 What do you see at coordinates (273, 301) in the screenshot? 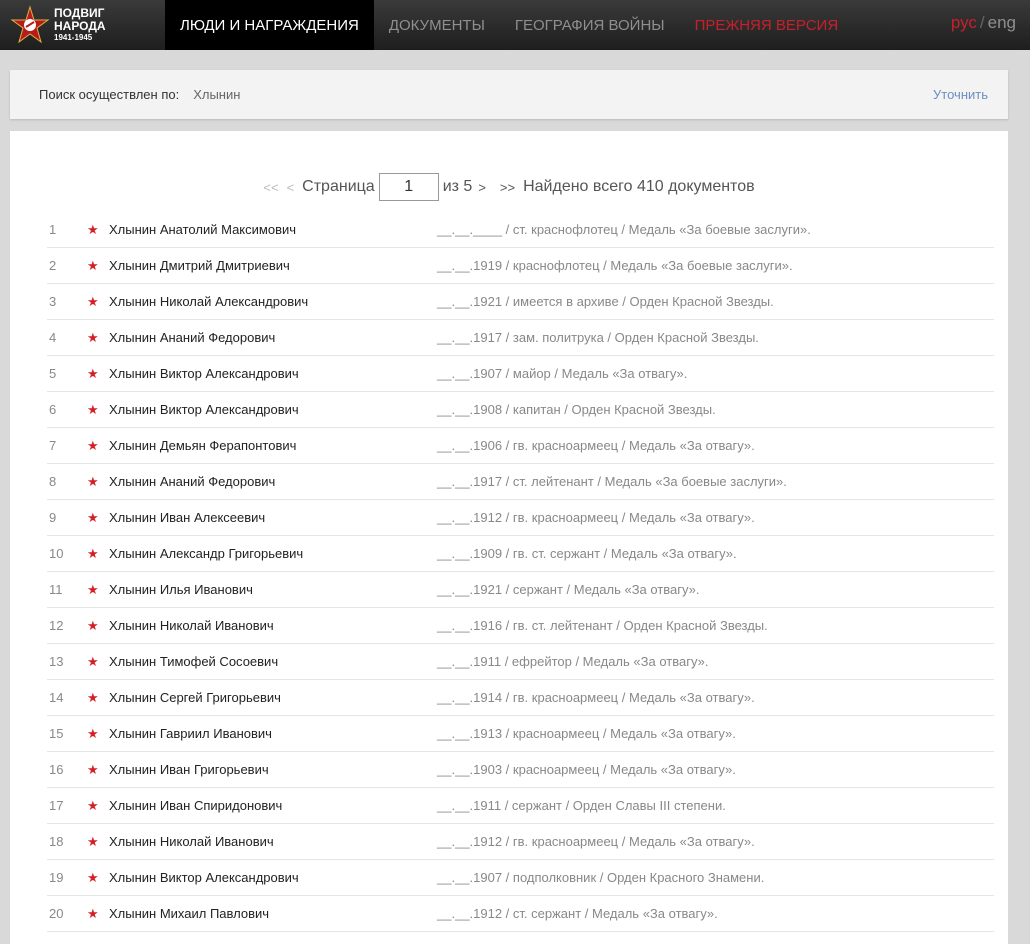
I see `person-name-link: Хлынин Николай Александрович` at bounding box center [273, 301].